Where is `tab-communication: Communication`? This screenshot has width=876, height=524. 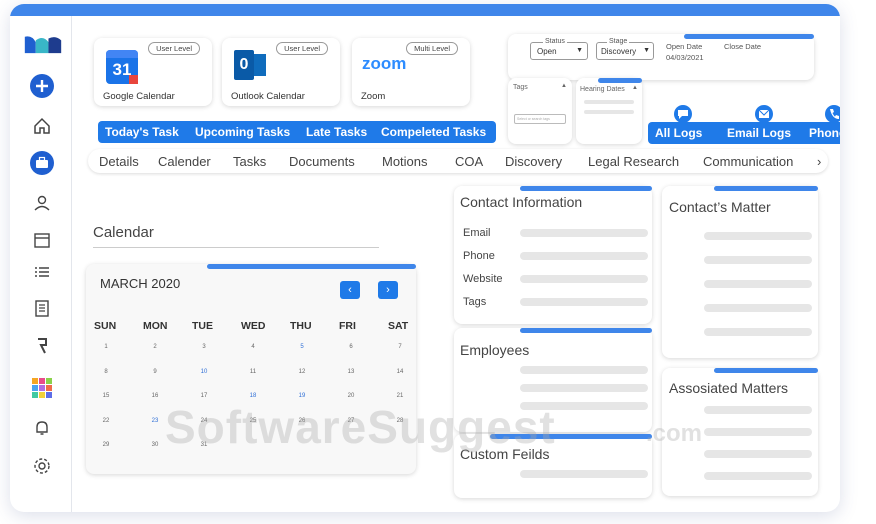
tab-communication: Communication is located at coordinates (748, 161).